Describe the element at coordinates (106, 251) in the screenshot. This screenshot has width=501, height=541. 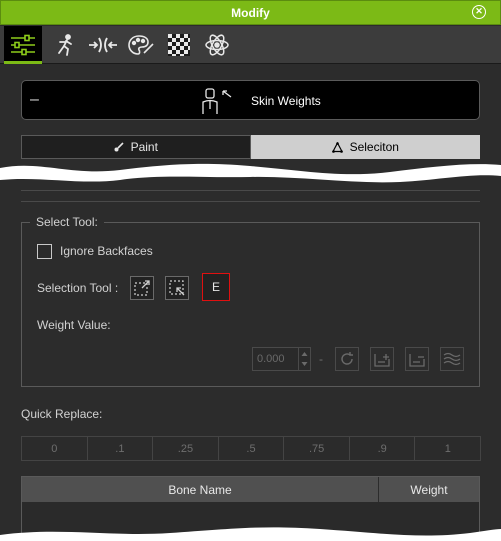
I see `ignore-backfaces-label: Ignore Backfaces` at that location.